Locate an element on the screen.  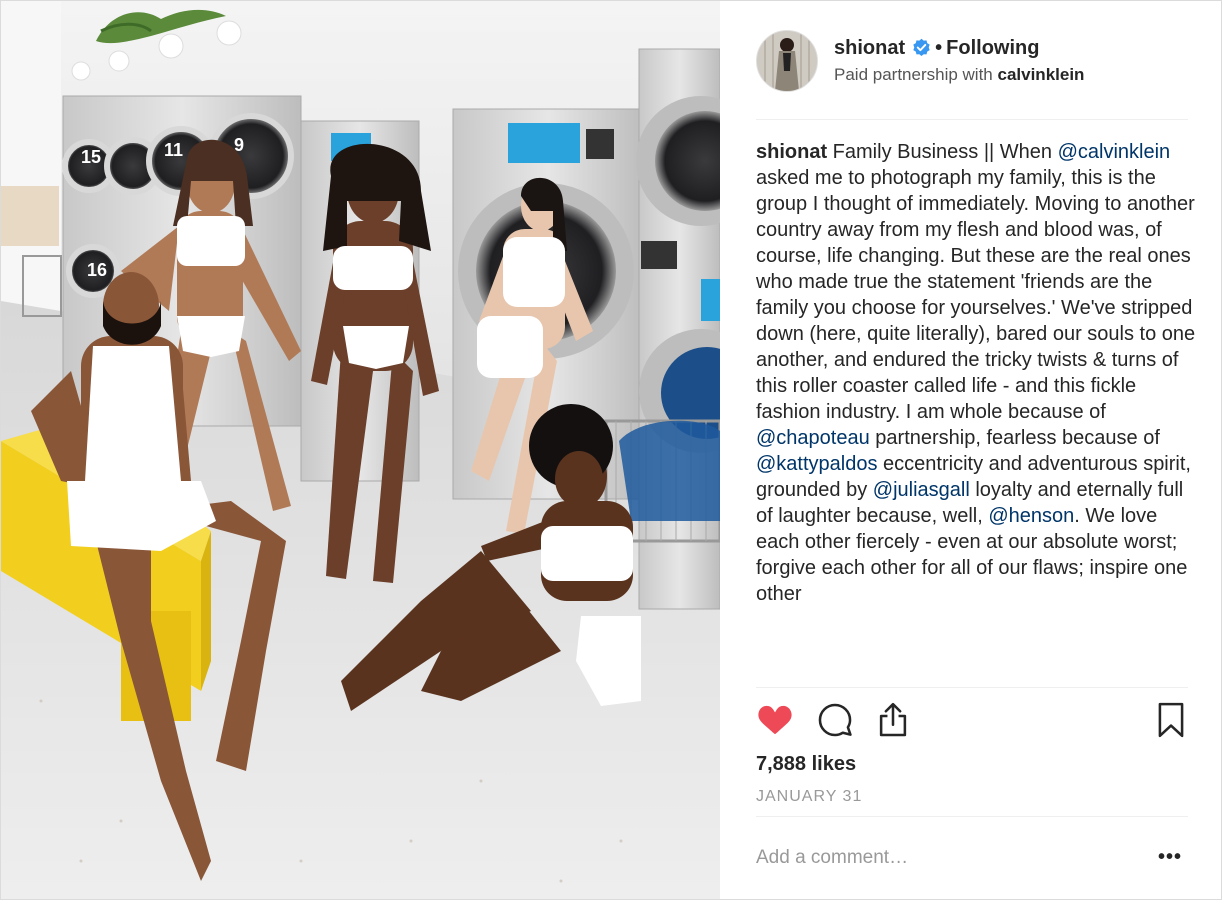
comment-button is located at coordinates (835, 722).